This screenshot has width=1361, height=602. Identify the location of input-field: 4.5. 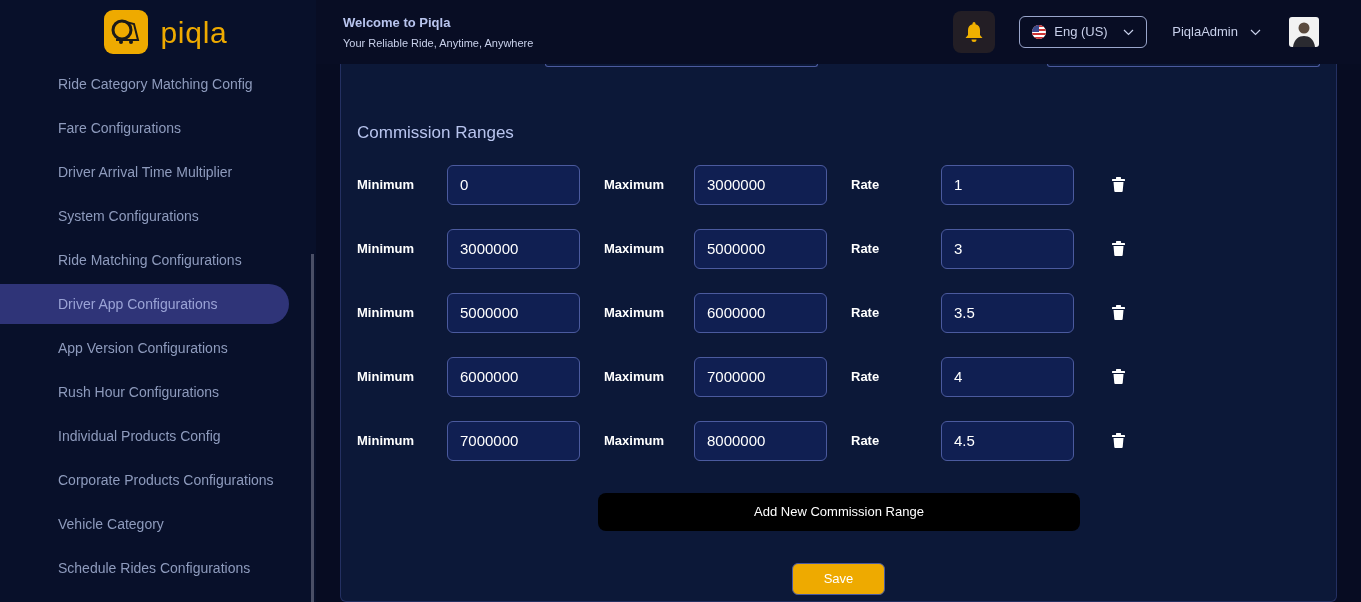
(1007, 440).